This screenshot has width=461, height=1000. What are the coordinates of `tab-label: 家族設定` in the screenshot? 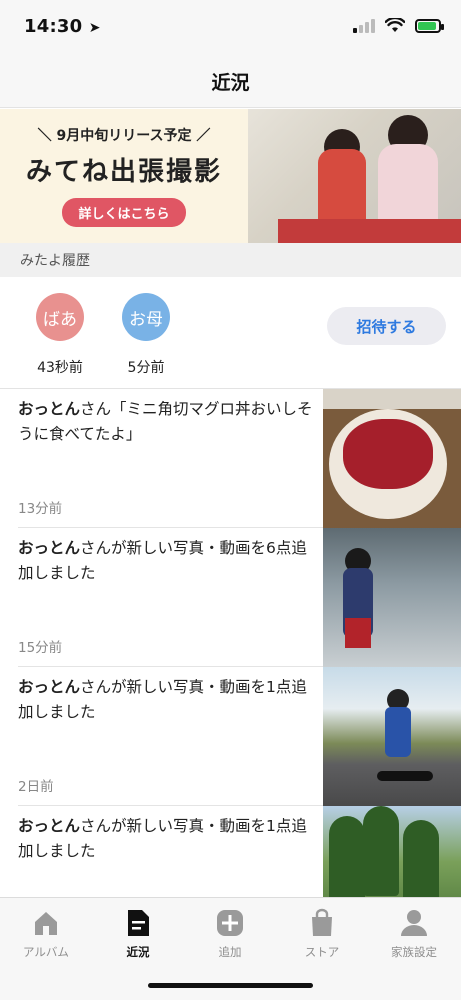 It's located at (414, 952).